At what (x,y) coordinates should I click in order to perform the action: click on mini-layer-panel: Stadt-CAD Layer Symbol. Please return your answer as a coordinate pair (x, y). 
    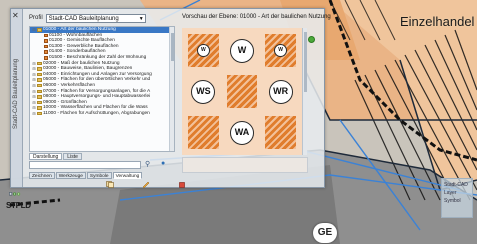
    Looking at the image, I should click on (457, 198).